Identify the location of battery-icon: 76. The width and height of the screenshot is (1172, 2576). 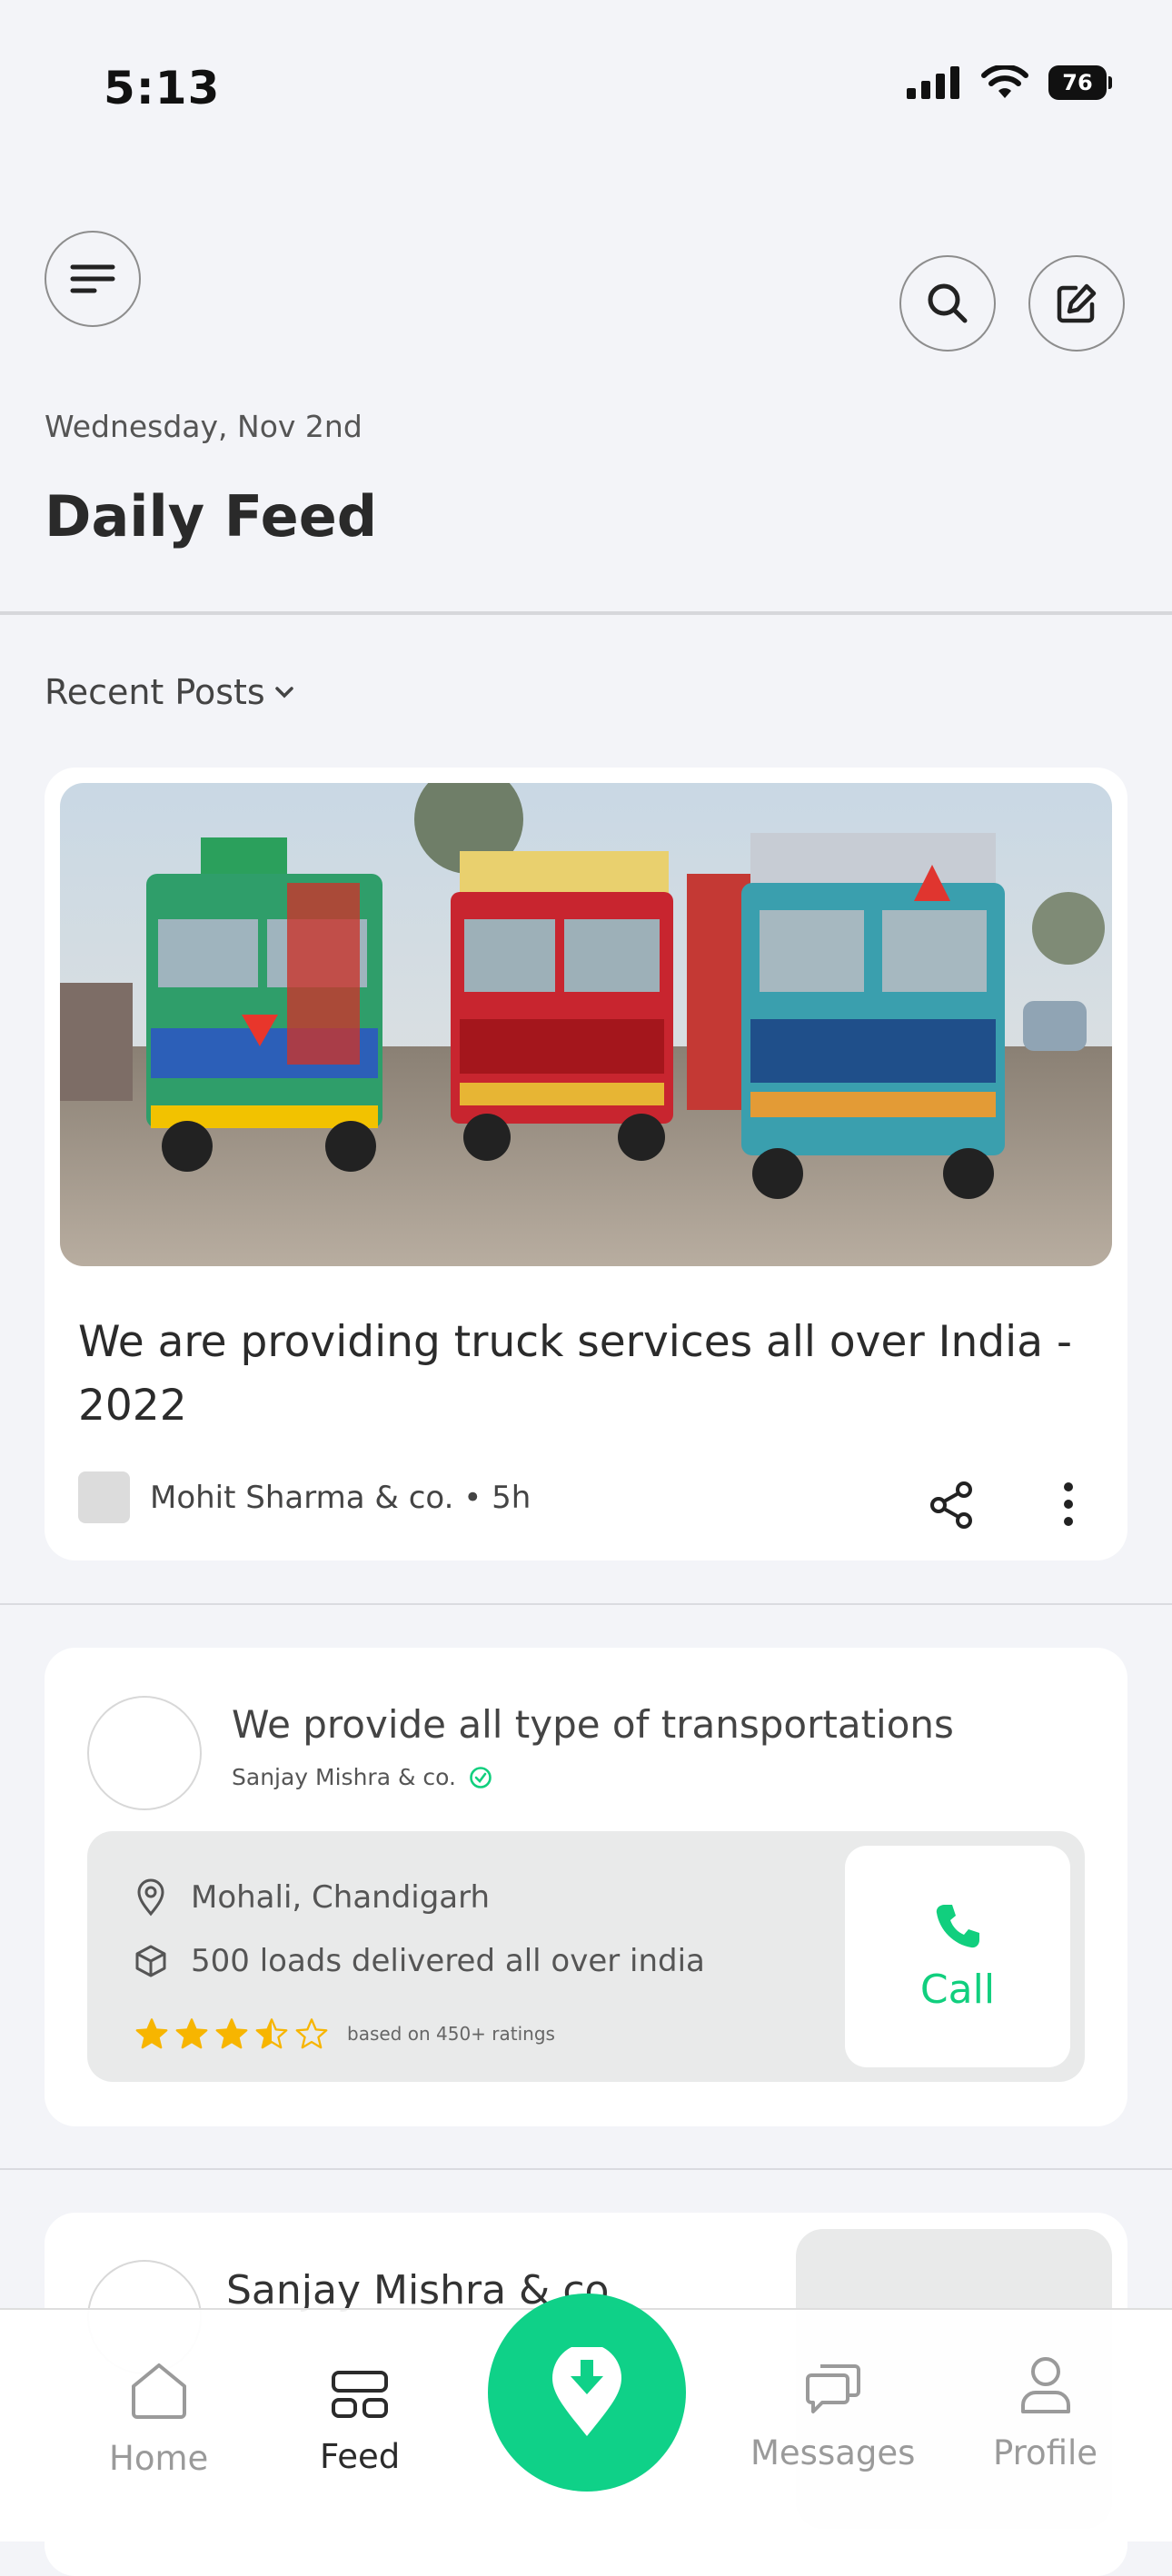
(1080, 82).